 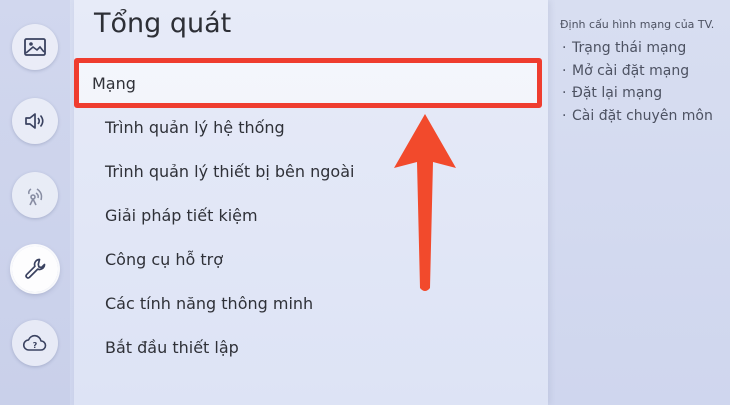 I want to click on menu-item-label: Giải pháp tiết kiệm, so click(x=181, y=215).